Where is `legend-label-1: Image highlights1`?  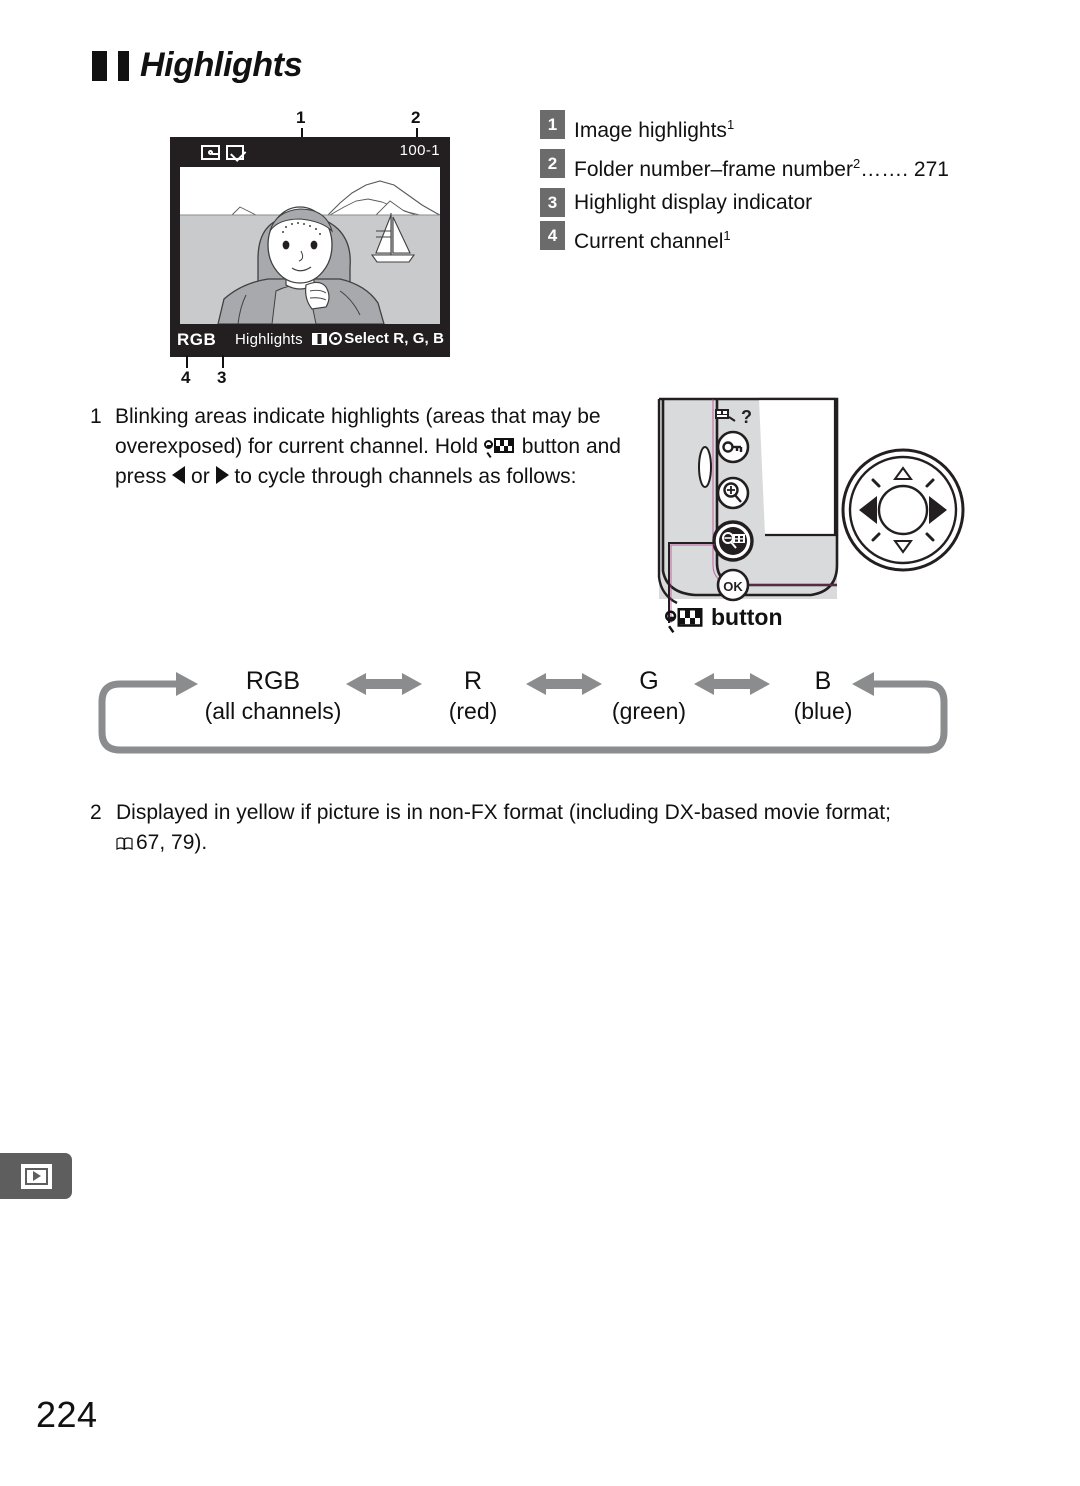 legend-label-1: Image highlights1 is located at coordinates (654, 128).